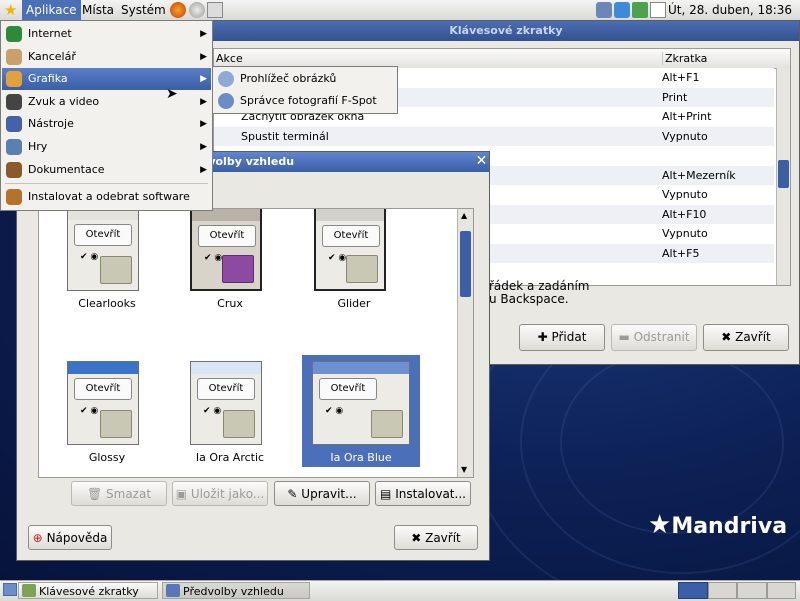 This screenshot has height=601, width=800. I want to click on package-icon, so click(14, 197).